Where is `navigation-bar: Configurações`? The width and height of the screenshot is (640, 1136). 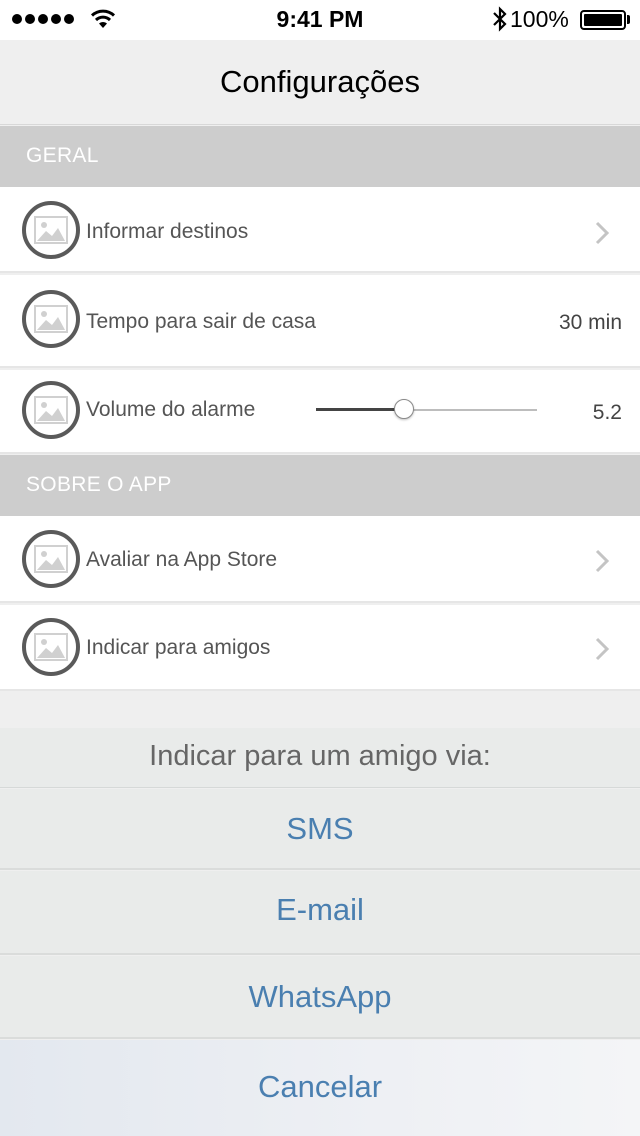
navigation-bar: Configurações is located at coordinates (320, 82).